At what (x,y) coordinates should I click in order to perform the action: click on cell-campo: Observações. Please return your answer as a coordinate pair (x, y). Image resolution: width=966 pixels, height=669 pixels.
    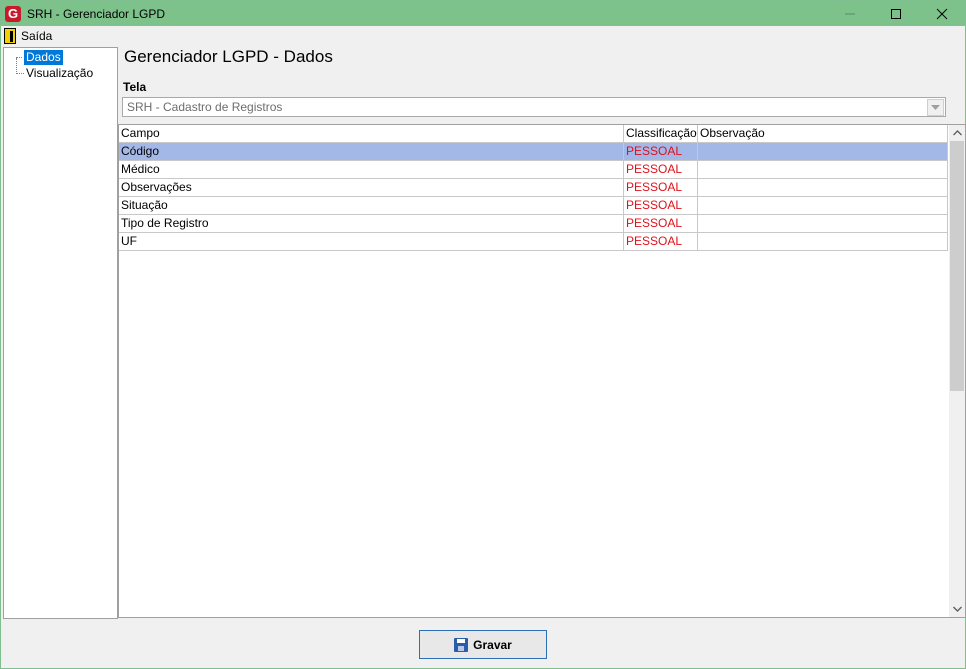
    Looking at the image, I should click on (371, 187).